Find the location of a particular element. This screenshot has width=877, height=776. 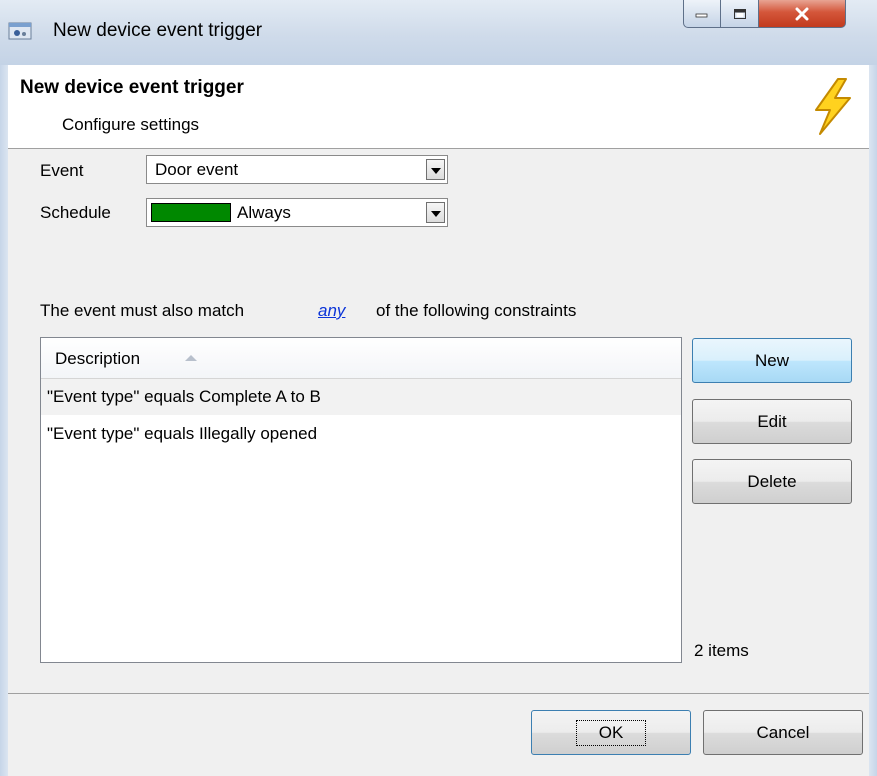

delete-button: Delete is located at coordinates (772, 481).